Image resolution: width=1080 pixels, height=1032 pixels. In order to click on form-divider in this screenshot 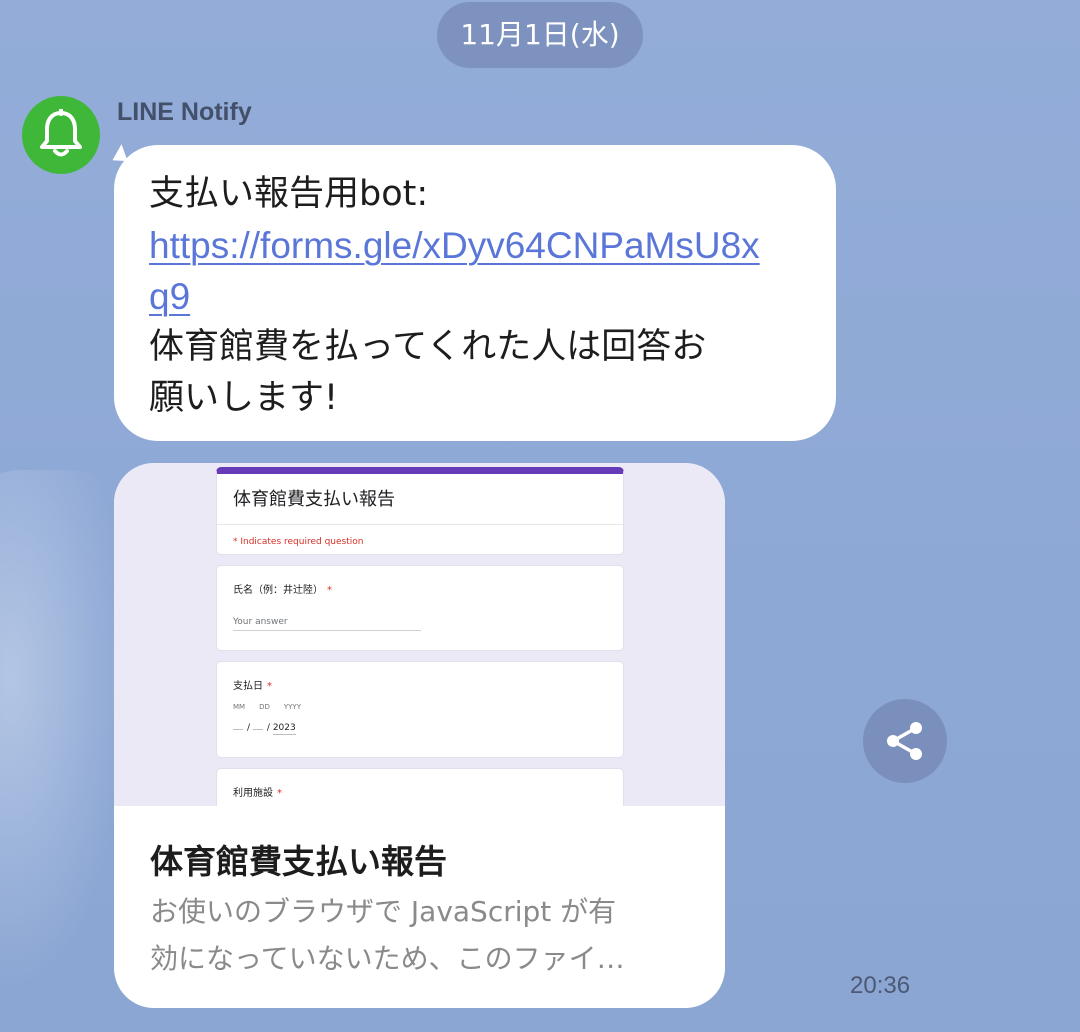, I will do `click(420, 524)`.